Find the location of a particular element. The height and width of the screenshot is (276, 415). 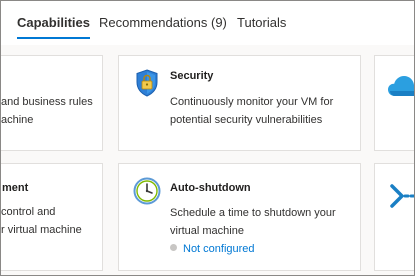

status-link: Not configured is located at coordinates (212, 249).